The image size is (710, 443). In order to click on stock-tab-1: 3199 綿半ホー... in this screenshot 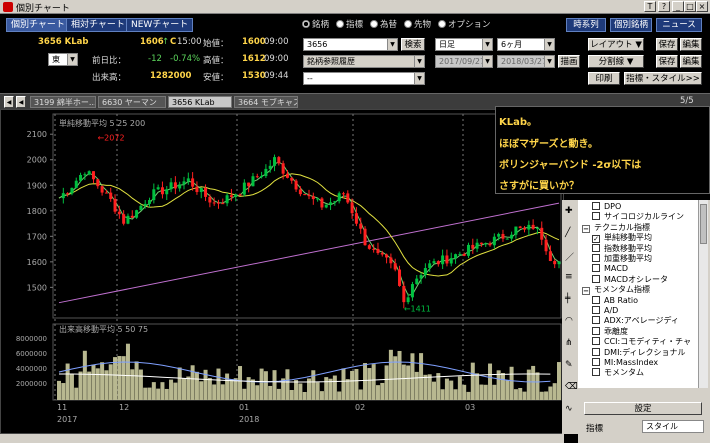, I will do `click(63, 102)`.